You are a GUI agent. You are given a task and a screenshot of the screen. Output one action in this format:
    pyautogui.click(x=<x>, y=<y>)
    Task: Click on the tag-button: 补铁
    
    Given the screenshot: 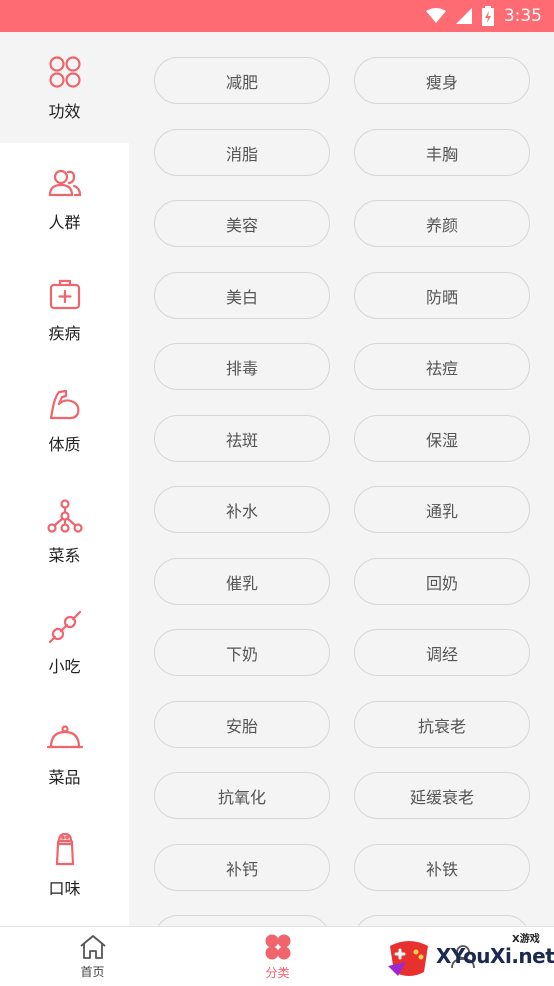 What is the action you would take?
    pyautogui.click(x=442, y=867)
    